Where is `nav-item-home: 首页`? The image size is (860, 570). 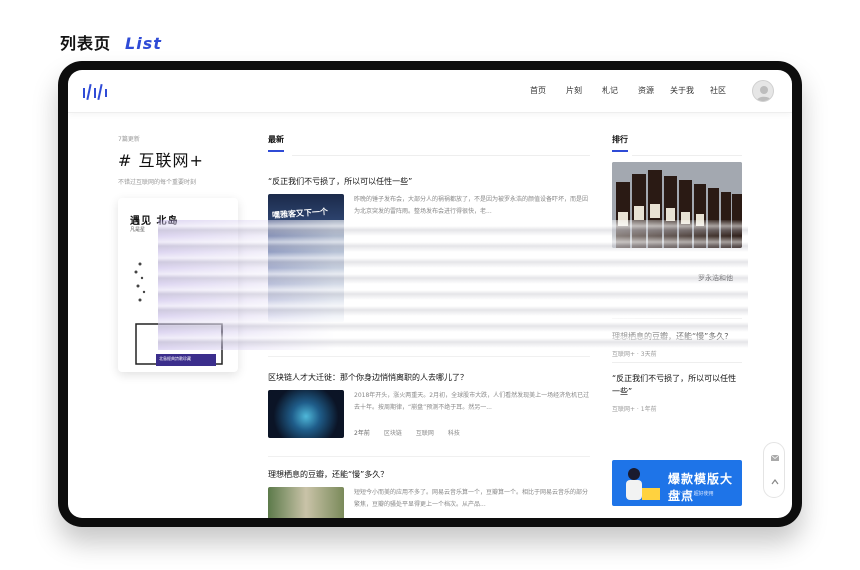
nav-item-home: 首页 is located at coordinates (538, 90).